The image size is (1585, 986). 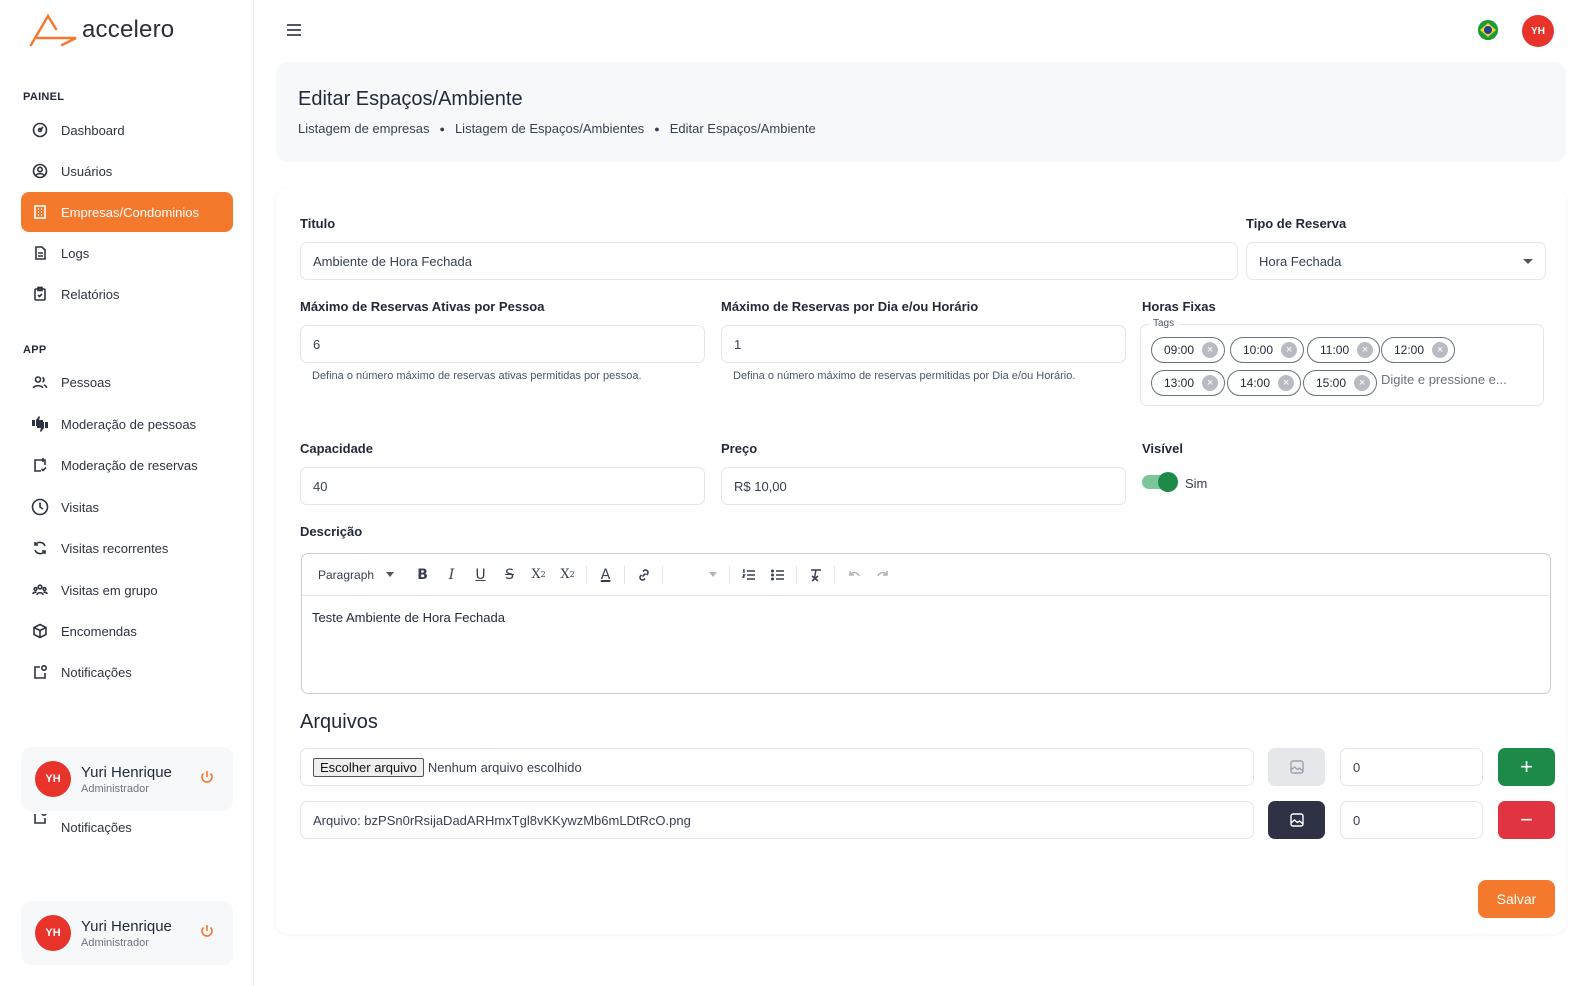 What do you see at coordinates (101, 30) in the screenshot?
I see `logo: accelero` at bounding box center [101, 30].